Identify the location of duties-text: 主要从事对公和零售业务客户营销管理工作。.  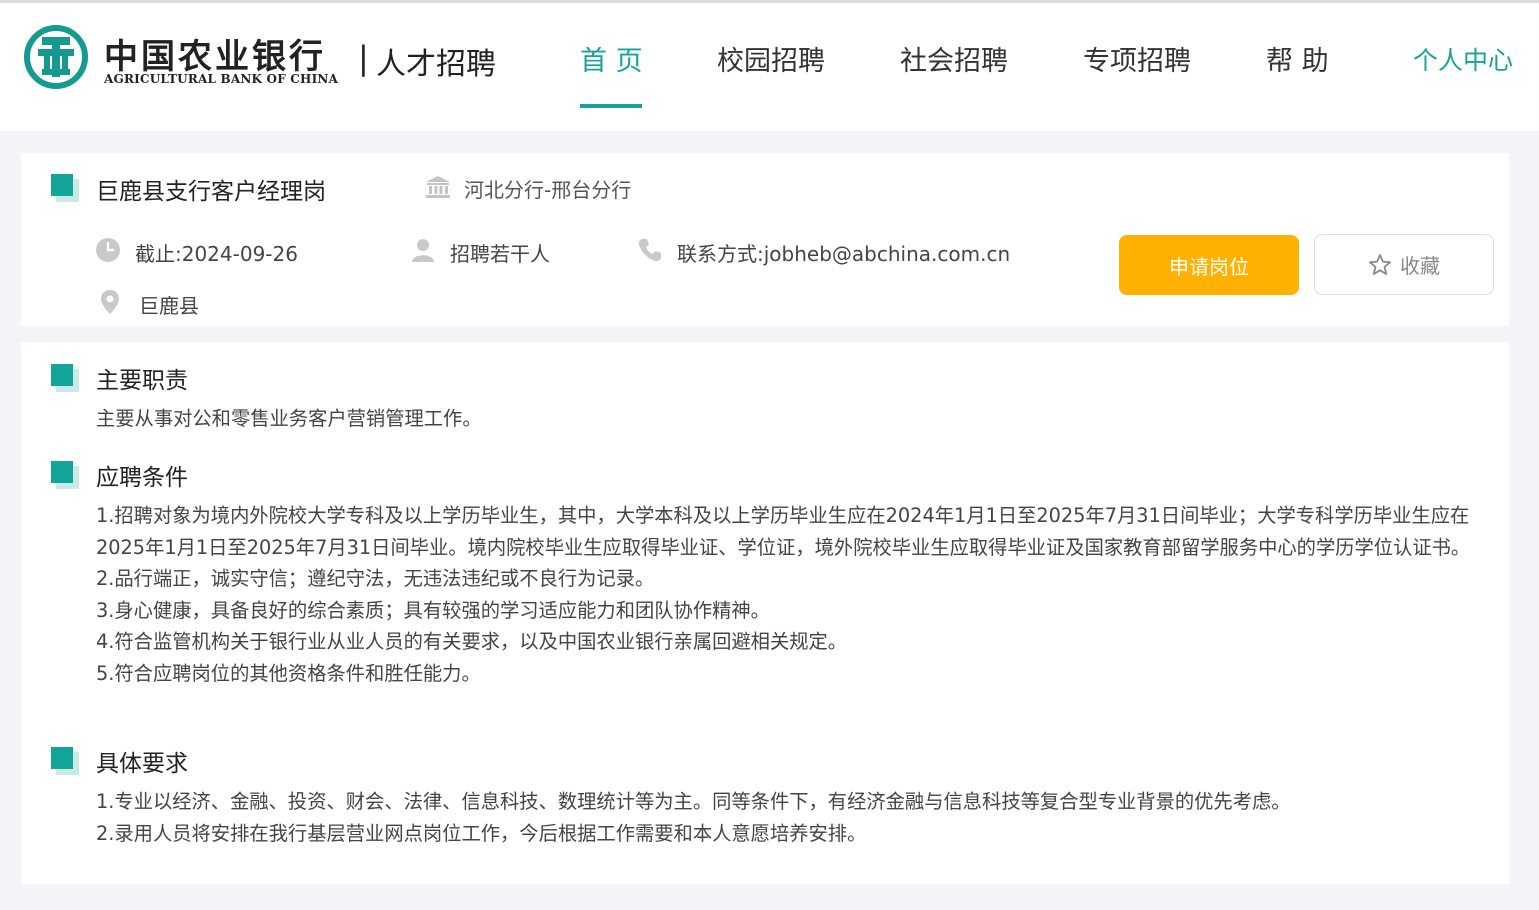
(791, 419).